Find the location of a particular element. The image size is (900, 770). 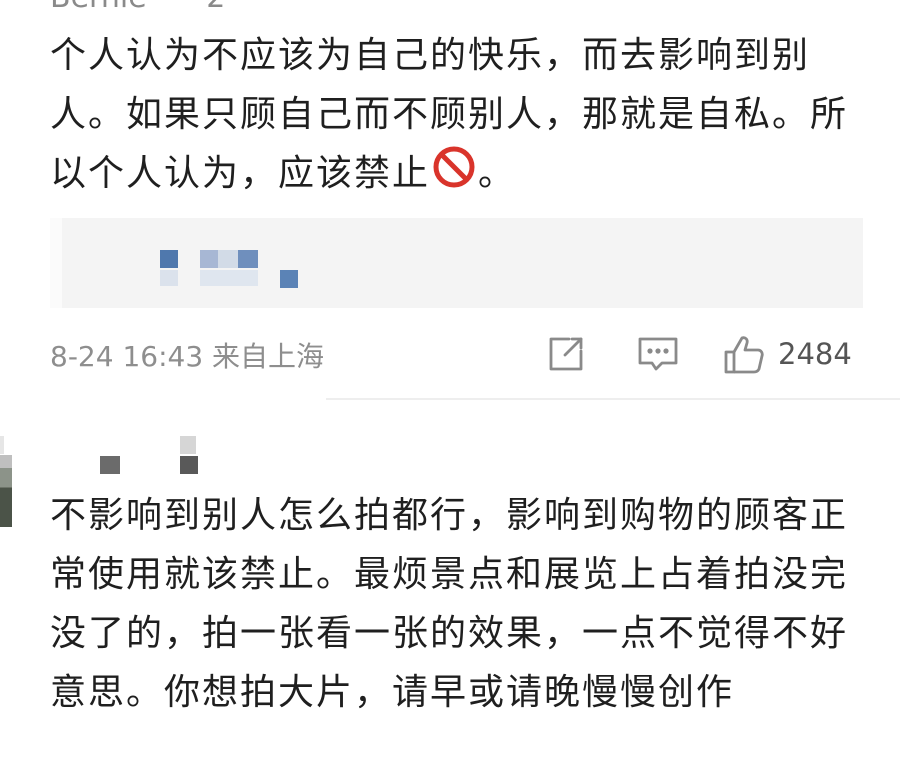

top-username: Bernie 2 is located at coordinates (137, 7).